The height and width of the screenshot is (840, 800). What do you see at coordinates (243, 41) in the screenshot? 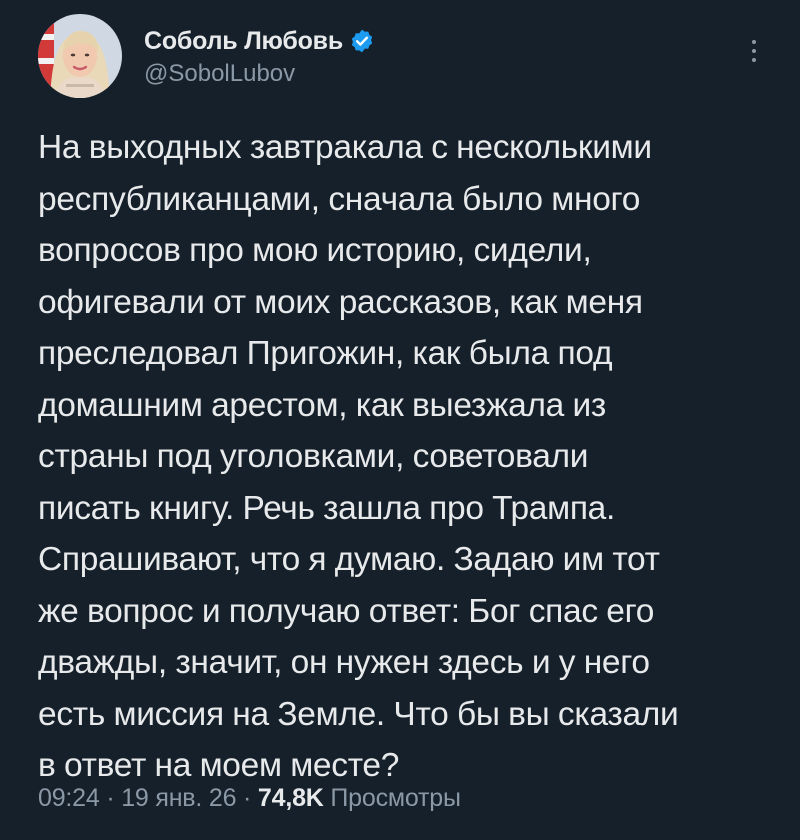
I see `author-display-name: Соболь Любовь` at bounding box center [243, 41].